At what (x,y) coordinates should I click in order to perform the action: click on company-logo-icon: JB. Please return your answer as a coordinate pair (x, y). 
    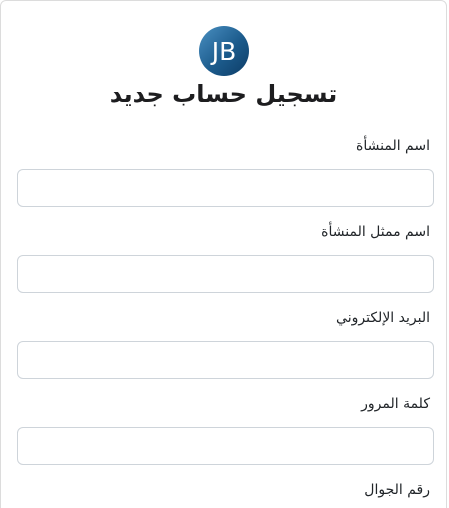
    Looking at the image, I should click on (224, 51).